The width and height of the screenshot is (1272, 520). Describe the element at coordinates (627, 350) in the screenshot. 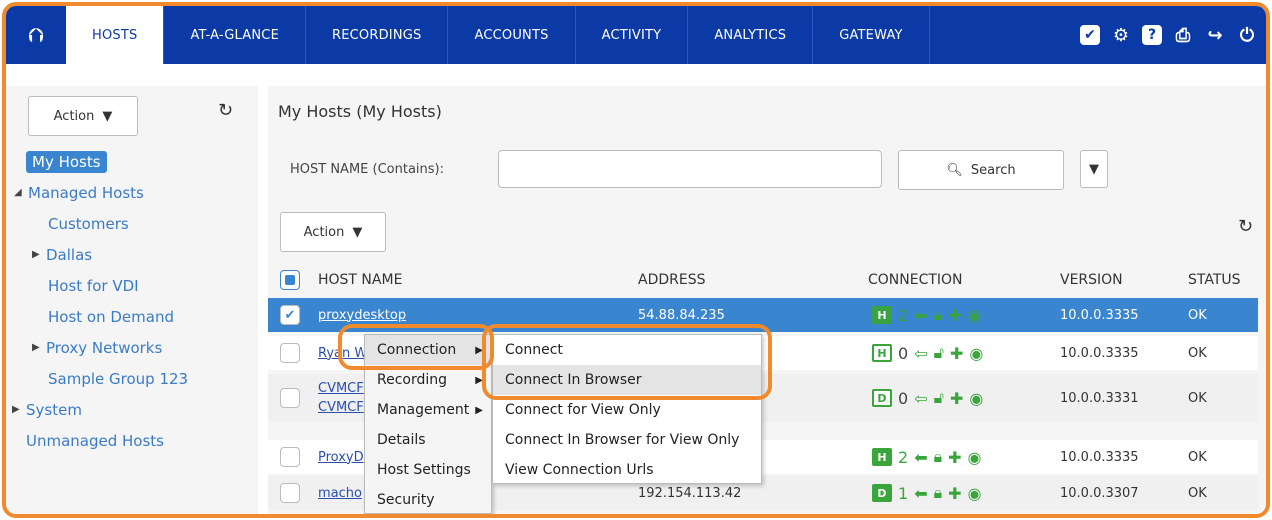

I see `menu-item-connect: Connect` at that location.